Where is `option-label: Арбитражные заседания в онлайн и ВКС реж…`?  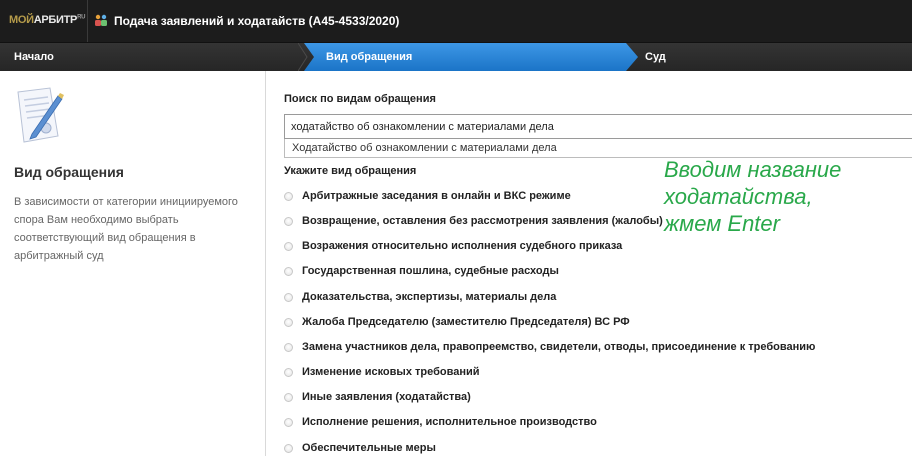 option-label: Арбитражные заседания в онлайн и ВКС реж… is located at coordinates (436, 196).